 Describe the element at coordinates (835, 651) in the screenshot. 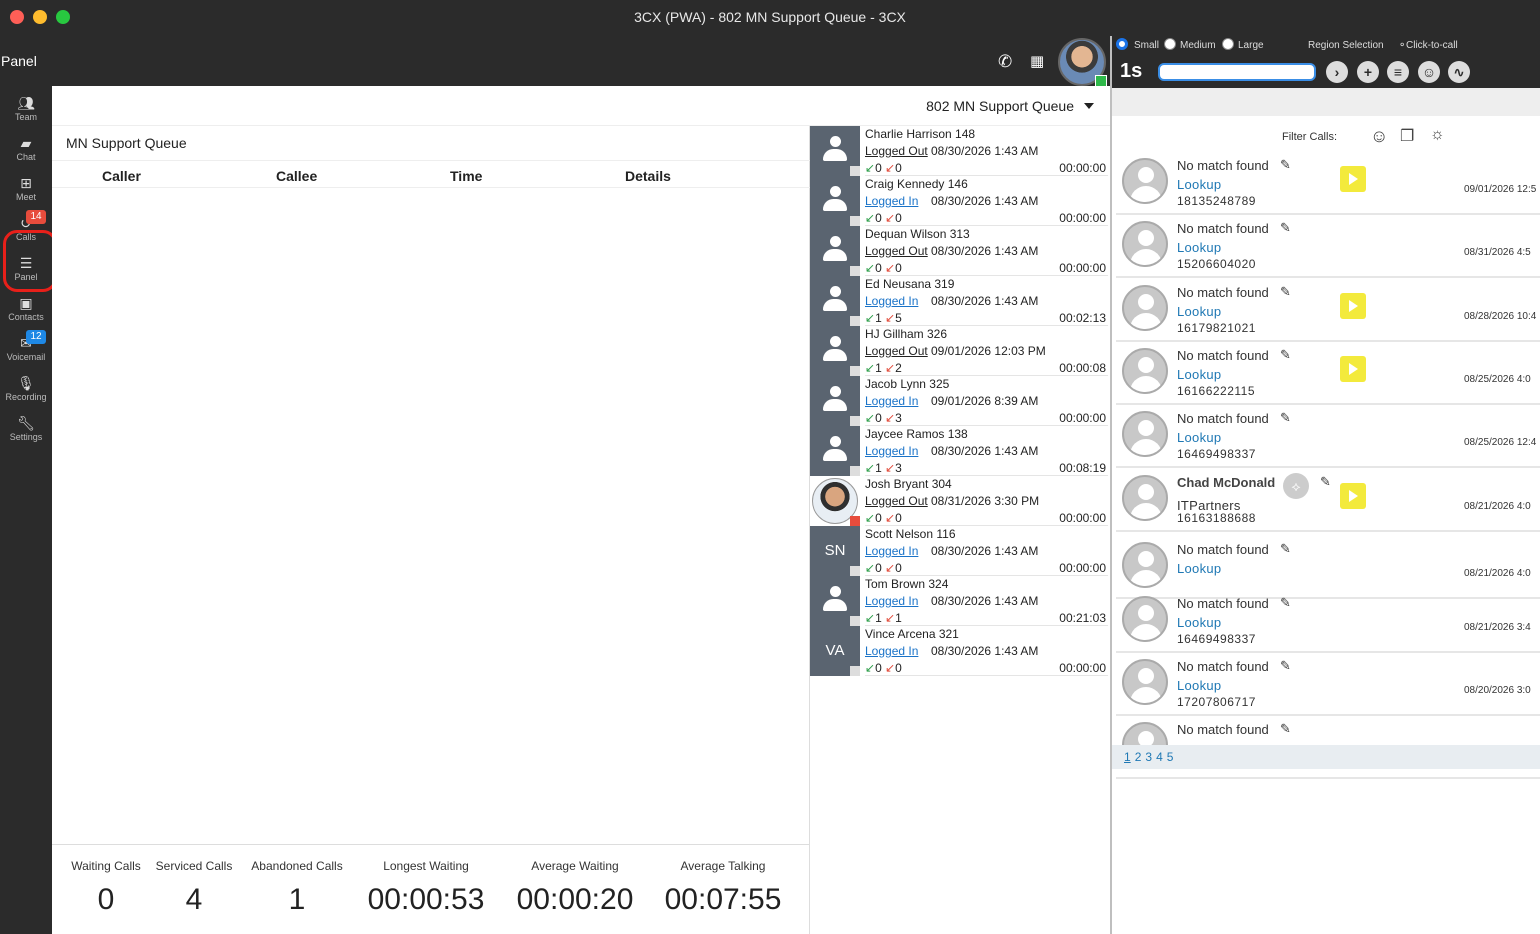

I see `agent-avatar: VA` at that location.